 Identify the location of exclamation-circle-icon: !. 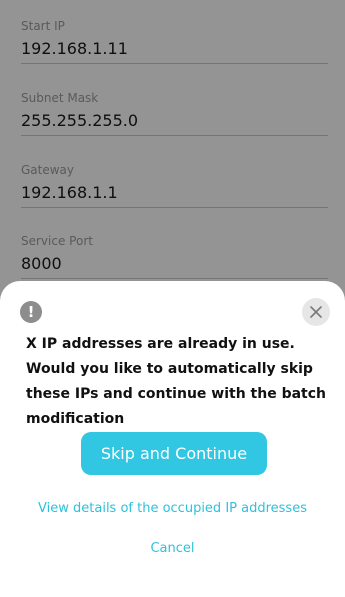
(31, 312).